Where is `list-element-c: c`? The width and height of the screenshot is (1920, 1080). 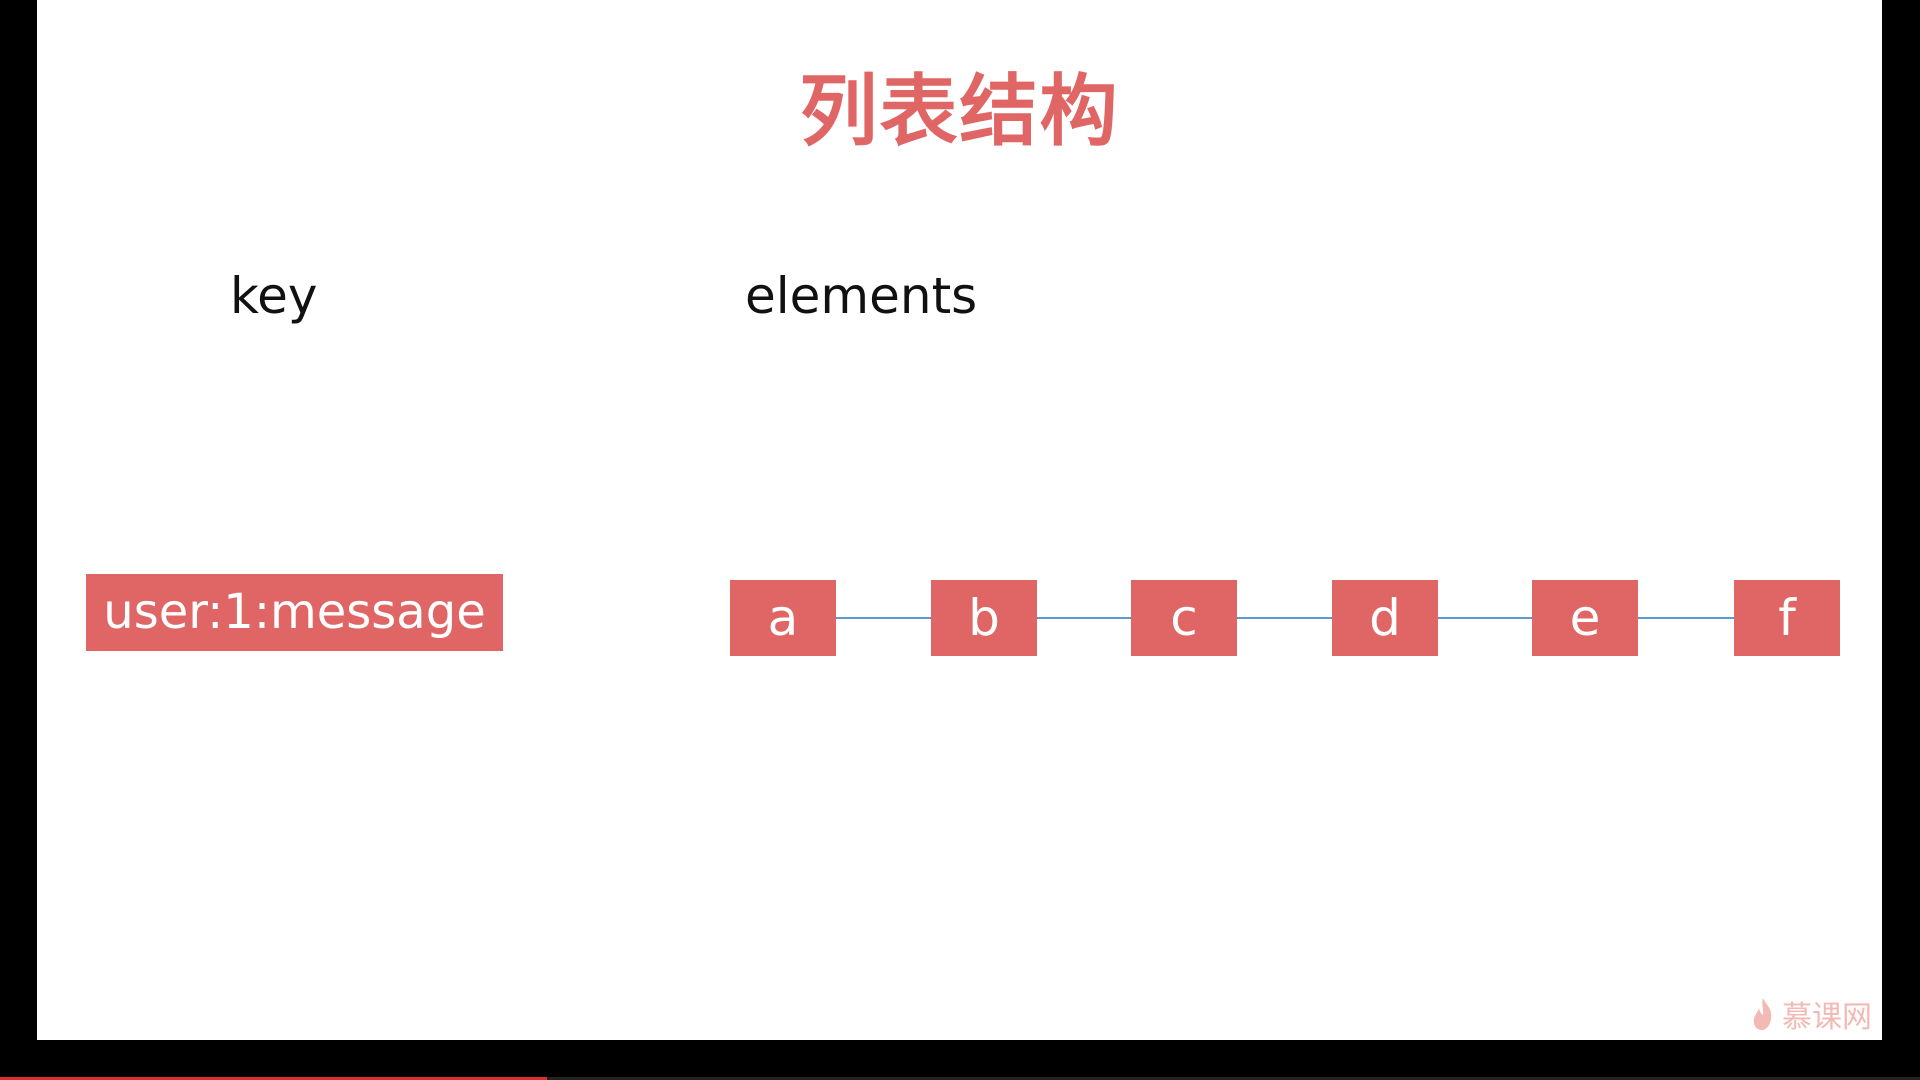 list-element-c: c is located at coordinates (1184, 618).